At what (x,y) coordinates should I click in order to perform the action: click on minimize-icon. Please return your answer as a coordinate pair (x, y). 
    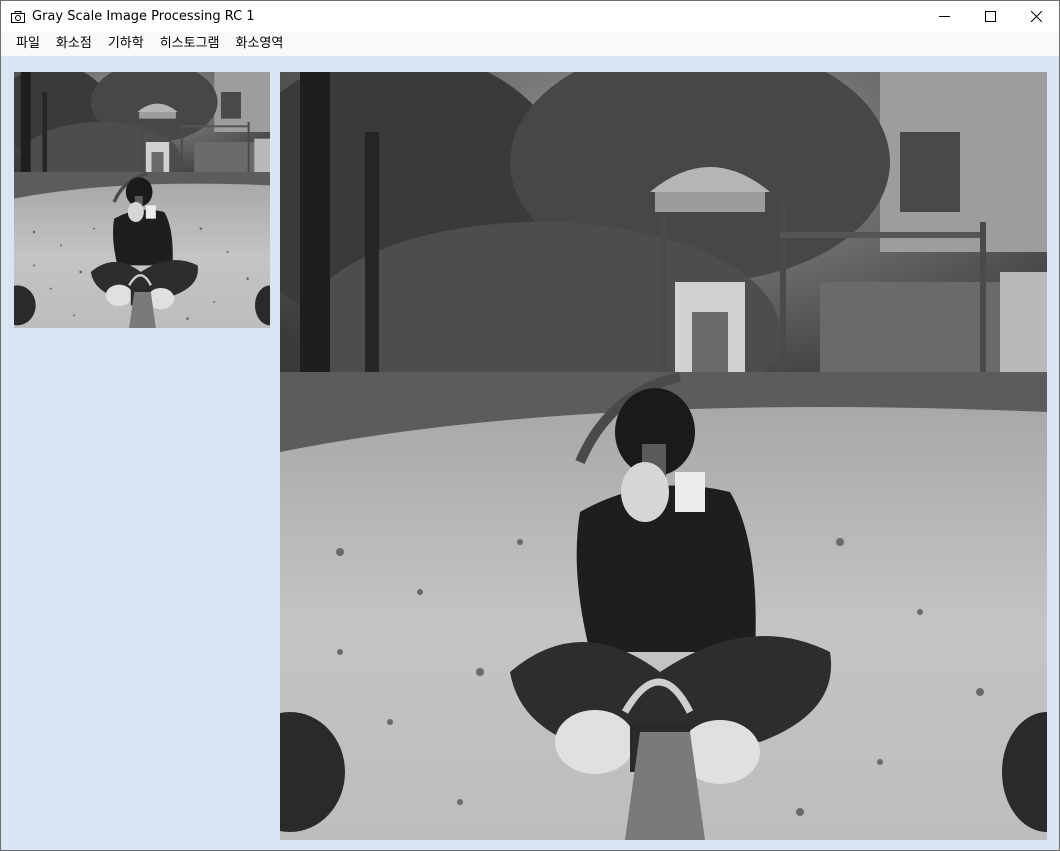
    Looking at the image, I should click on (944, 16).